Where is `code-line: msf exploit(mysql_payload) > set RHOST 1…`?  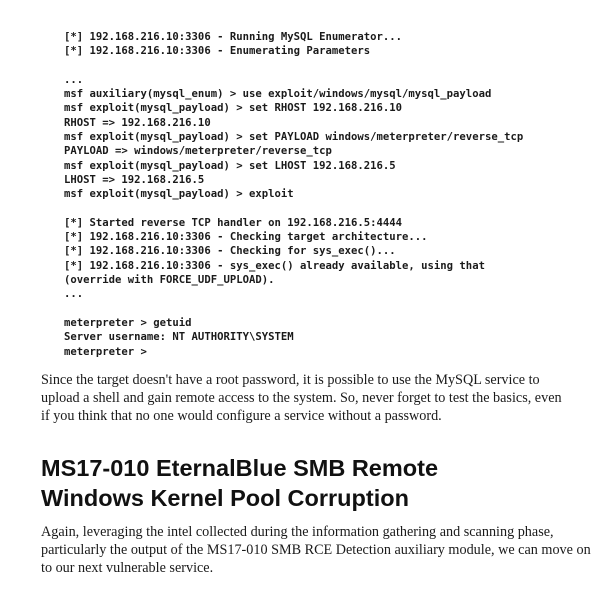 code-line: msf exploit(mysql_payload) > set RHOST 1… is located at coordinates (233, 108).